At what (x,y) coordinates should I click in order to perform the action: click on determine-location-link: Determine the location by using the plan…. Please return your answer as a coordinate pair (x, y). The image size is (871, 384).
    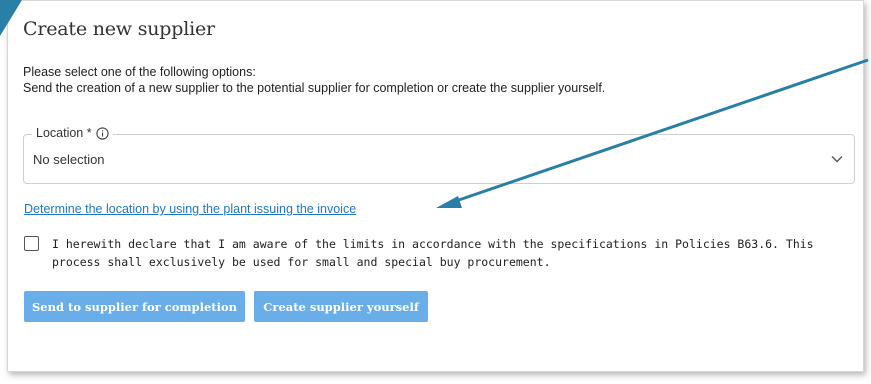
    Looking at the image, I should click on (190, 209).